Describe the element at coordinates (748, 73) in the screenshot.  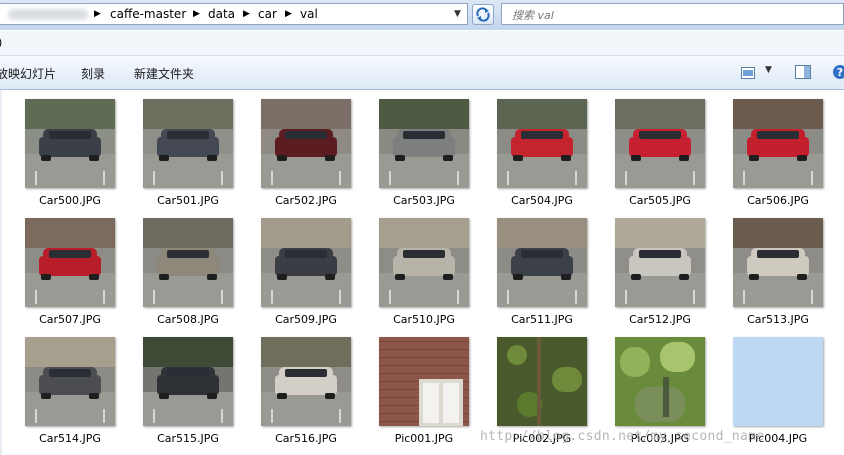
I see `view-options-icon` at that location.